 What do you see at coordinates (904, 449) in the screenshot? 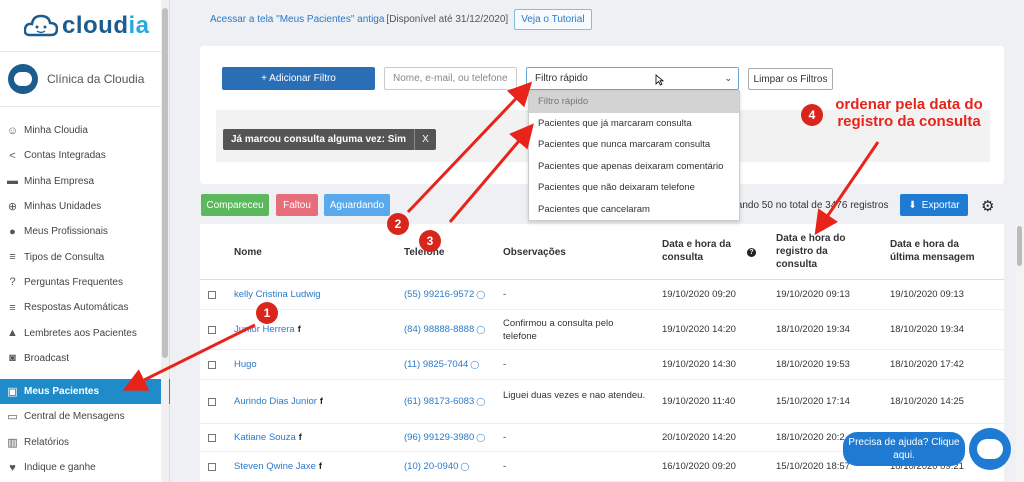
I see `help-bubble: Precisa de ajuda? Clique aqui.` at bounding box center [904, 449].